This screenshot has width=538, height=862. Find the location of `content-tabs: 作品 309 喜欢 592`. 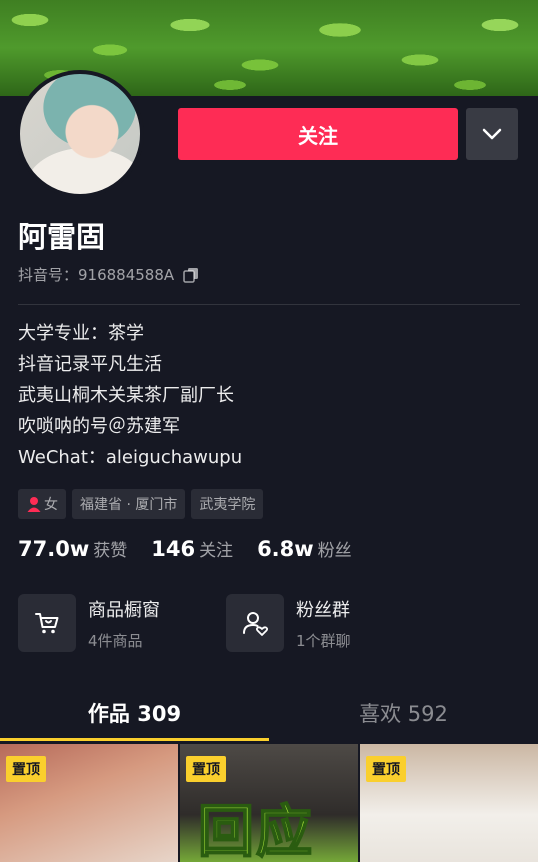

content-tabs: 作品 309 喜欢 592 is located at coordinates (269, 713).